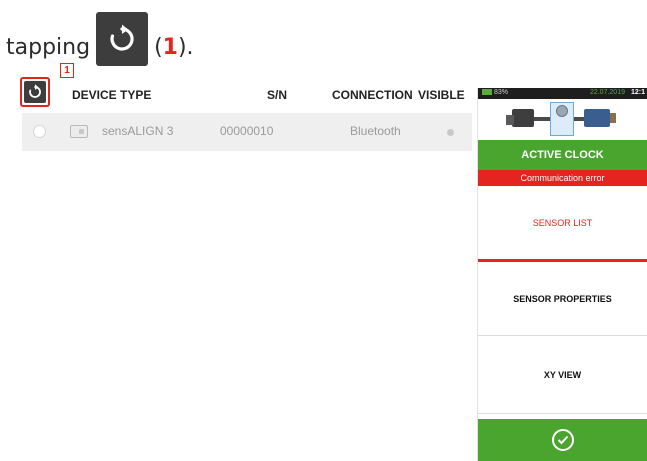  Describe the element at coordinates (562, 111) in the screenshot. I see `sensor-clock-icon` at that location.